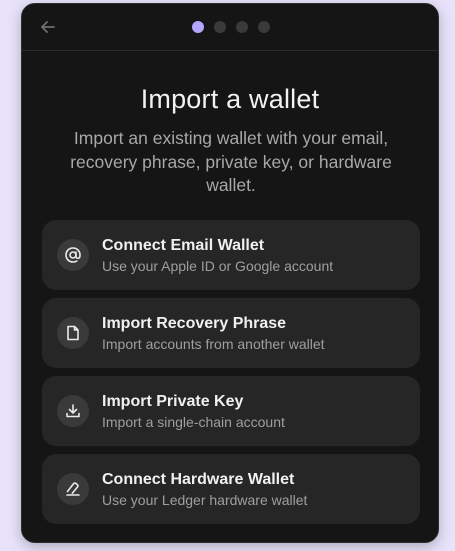 This screenshot has height=551, width=455. I want to click on back-button, so click(48, 27).